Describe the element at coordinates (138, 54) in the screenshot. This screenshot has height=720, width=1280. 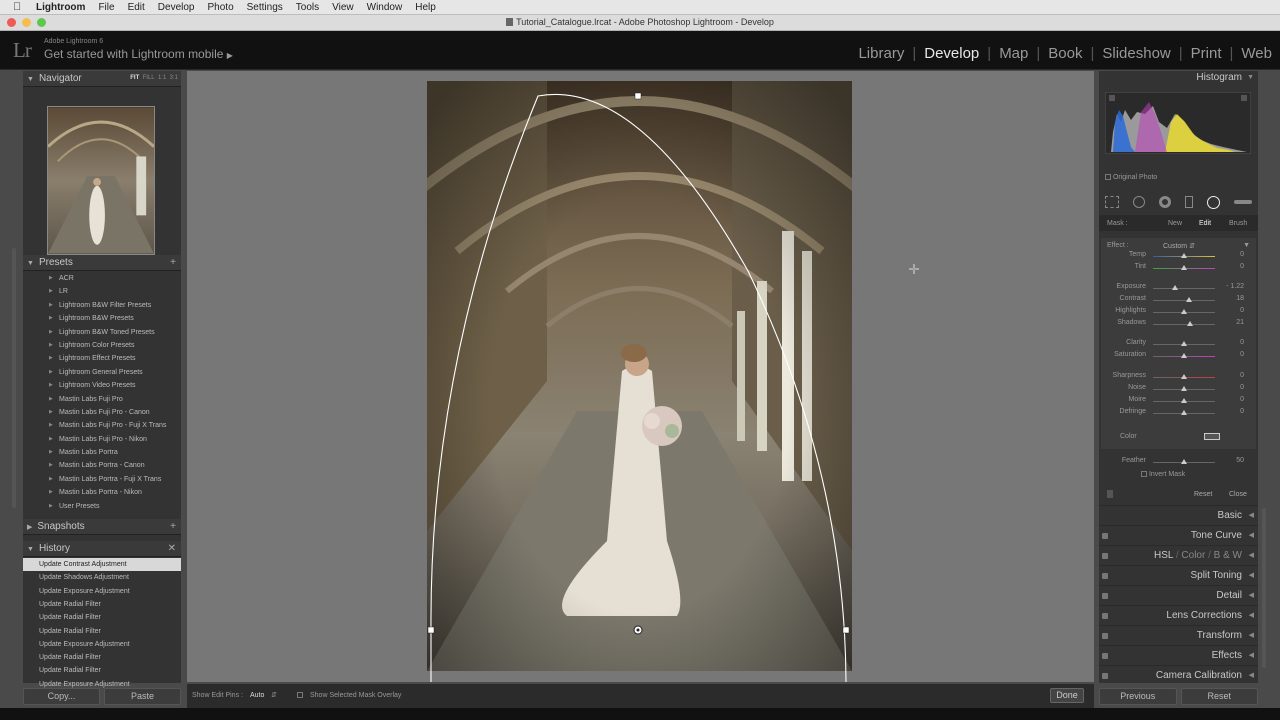
I see `mobile-prompt: Get started with Lightroom mobile ▶` at that location.